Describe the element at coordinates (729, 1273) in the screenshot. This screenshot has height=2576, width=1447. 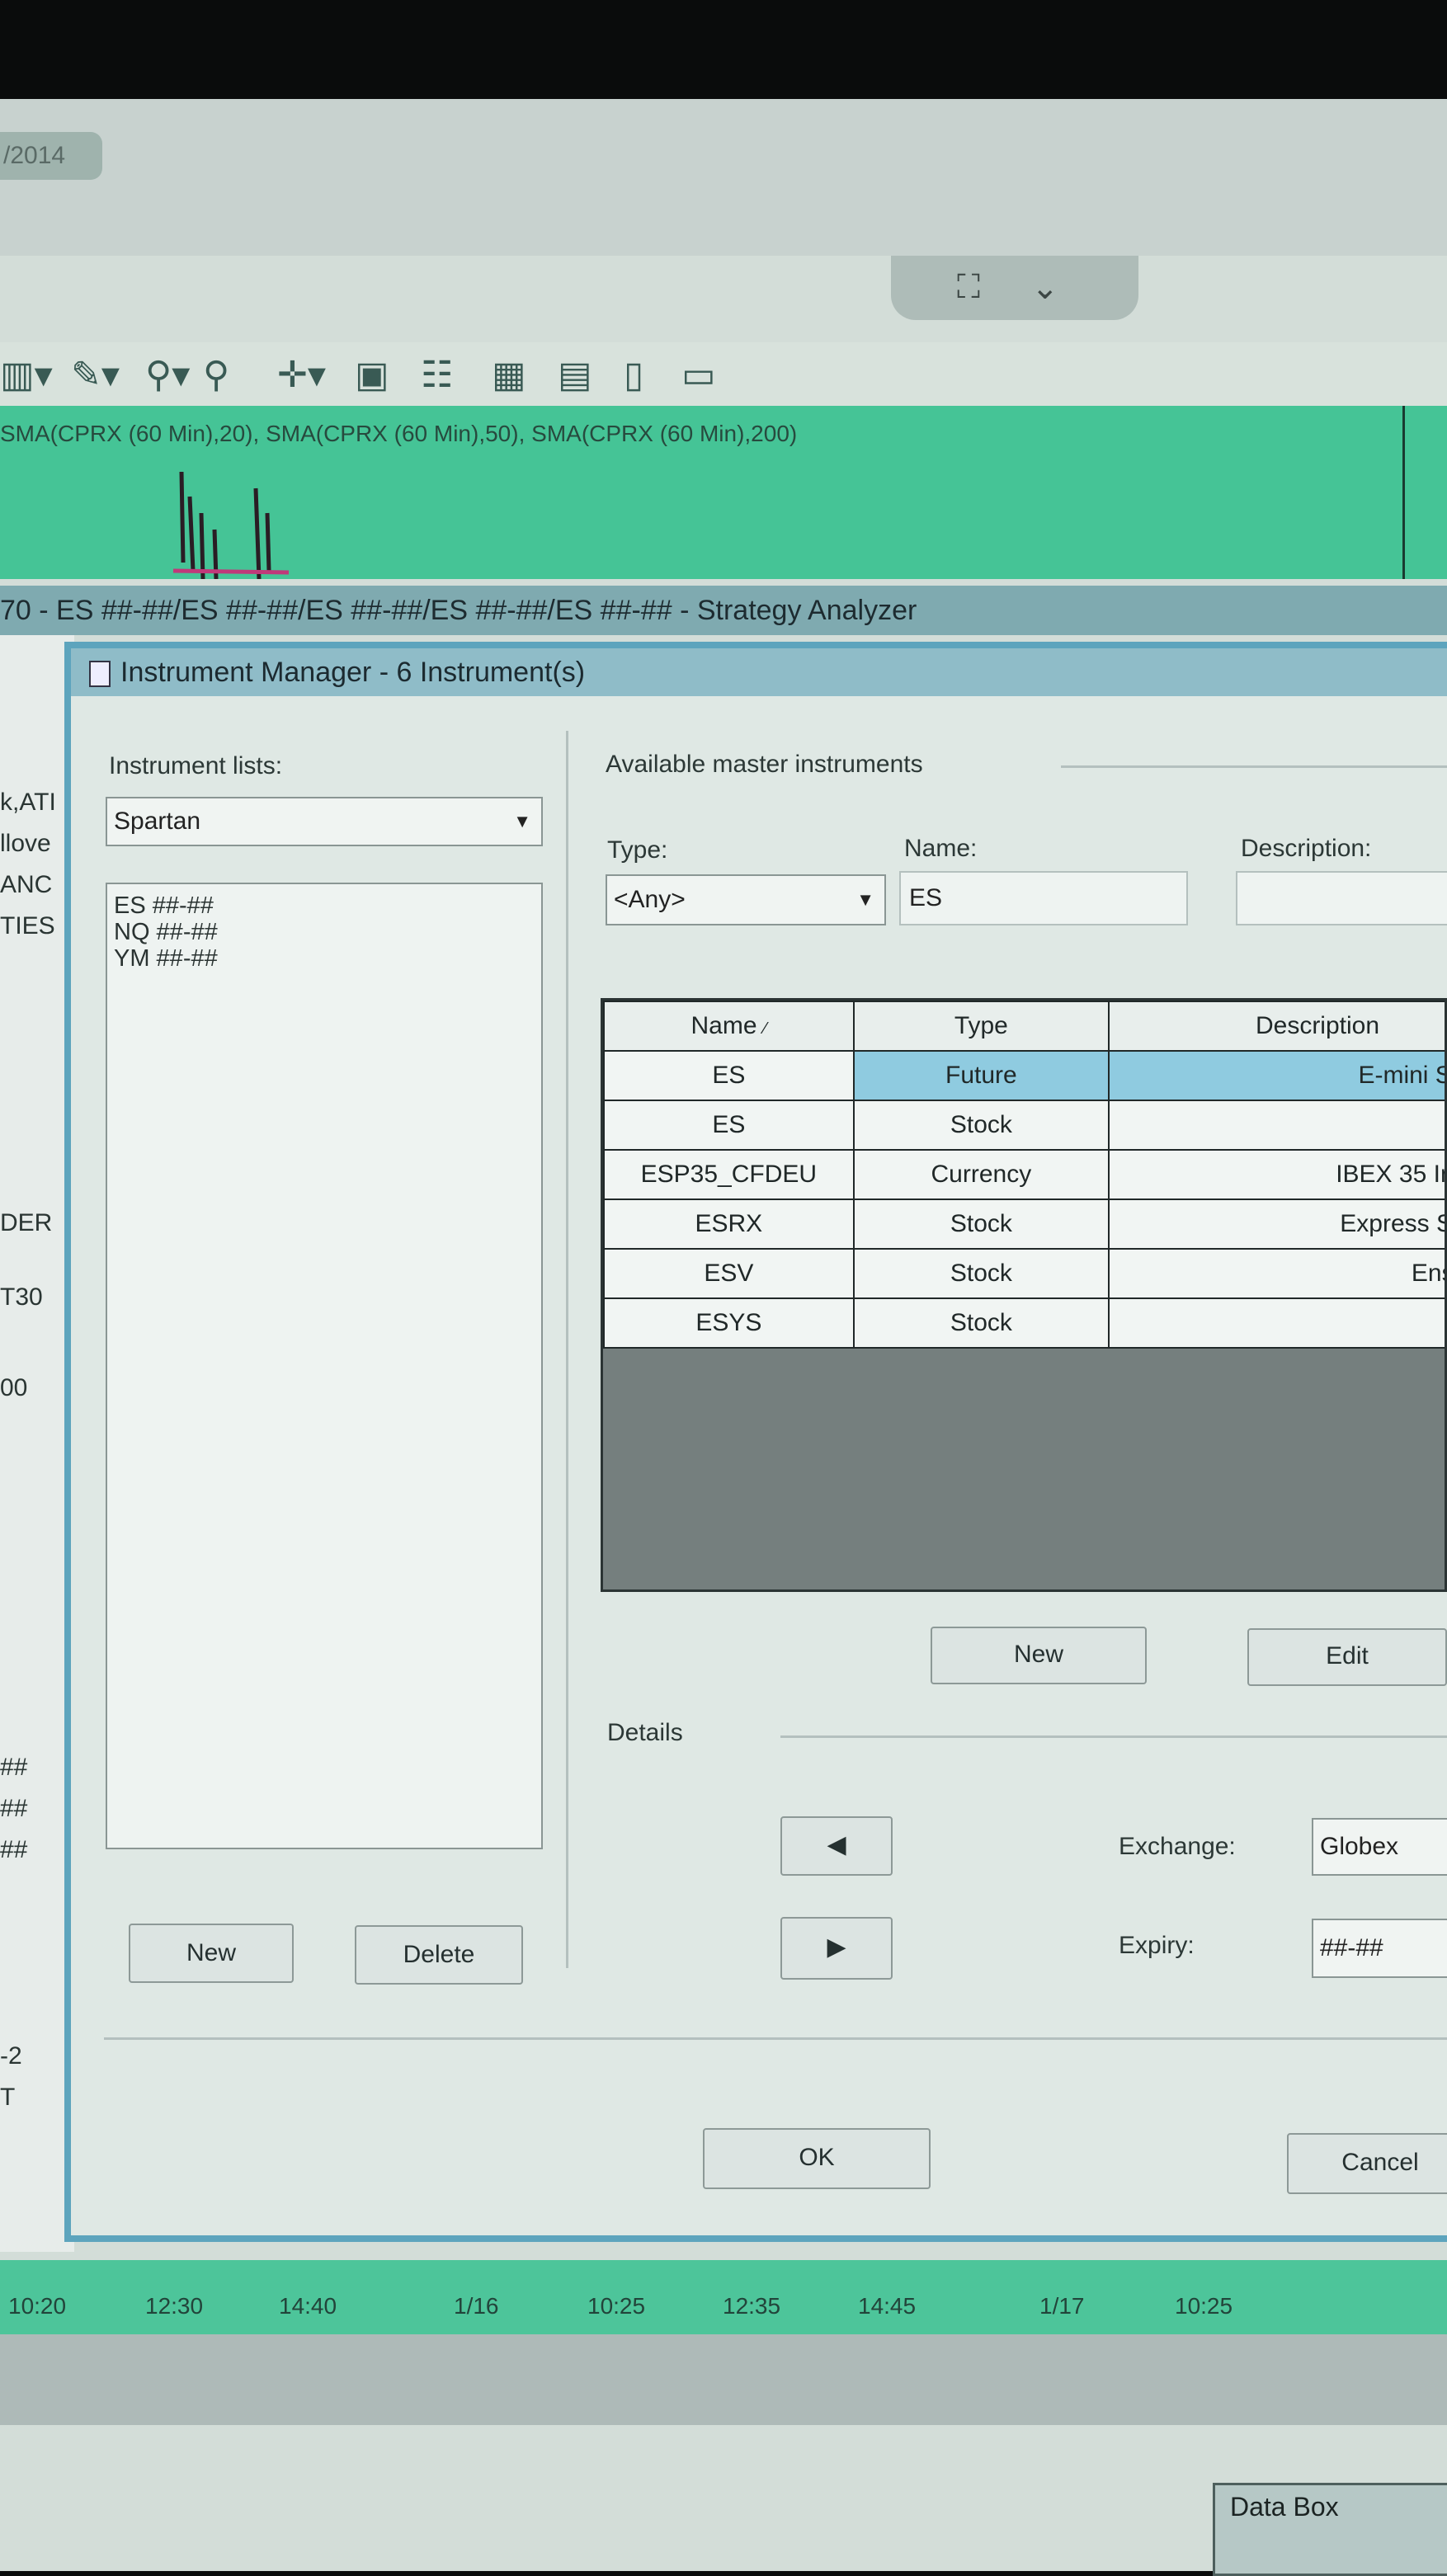
I see `cell-name: ESV` at that location.